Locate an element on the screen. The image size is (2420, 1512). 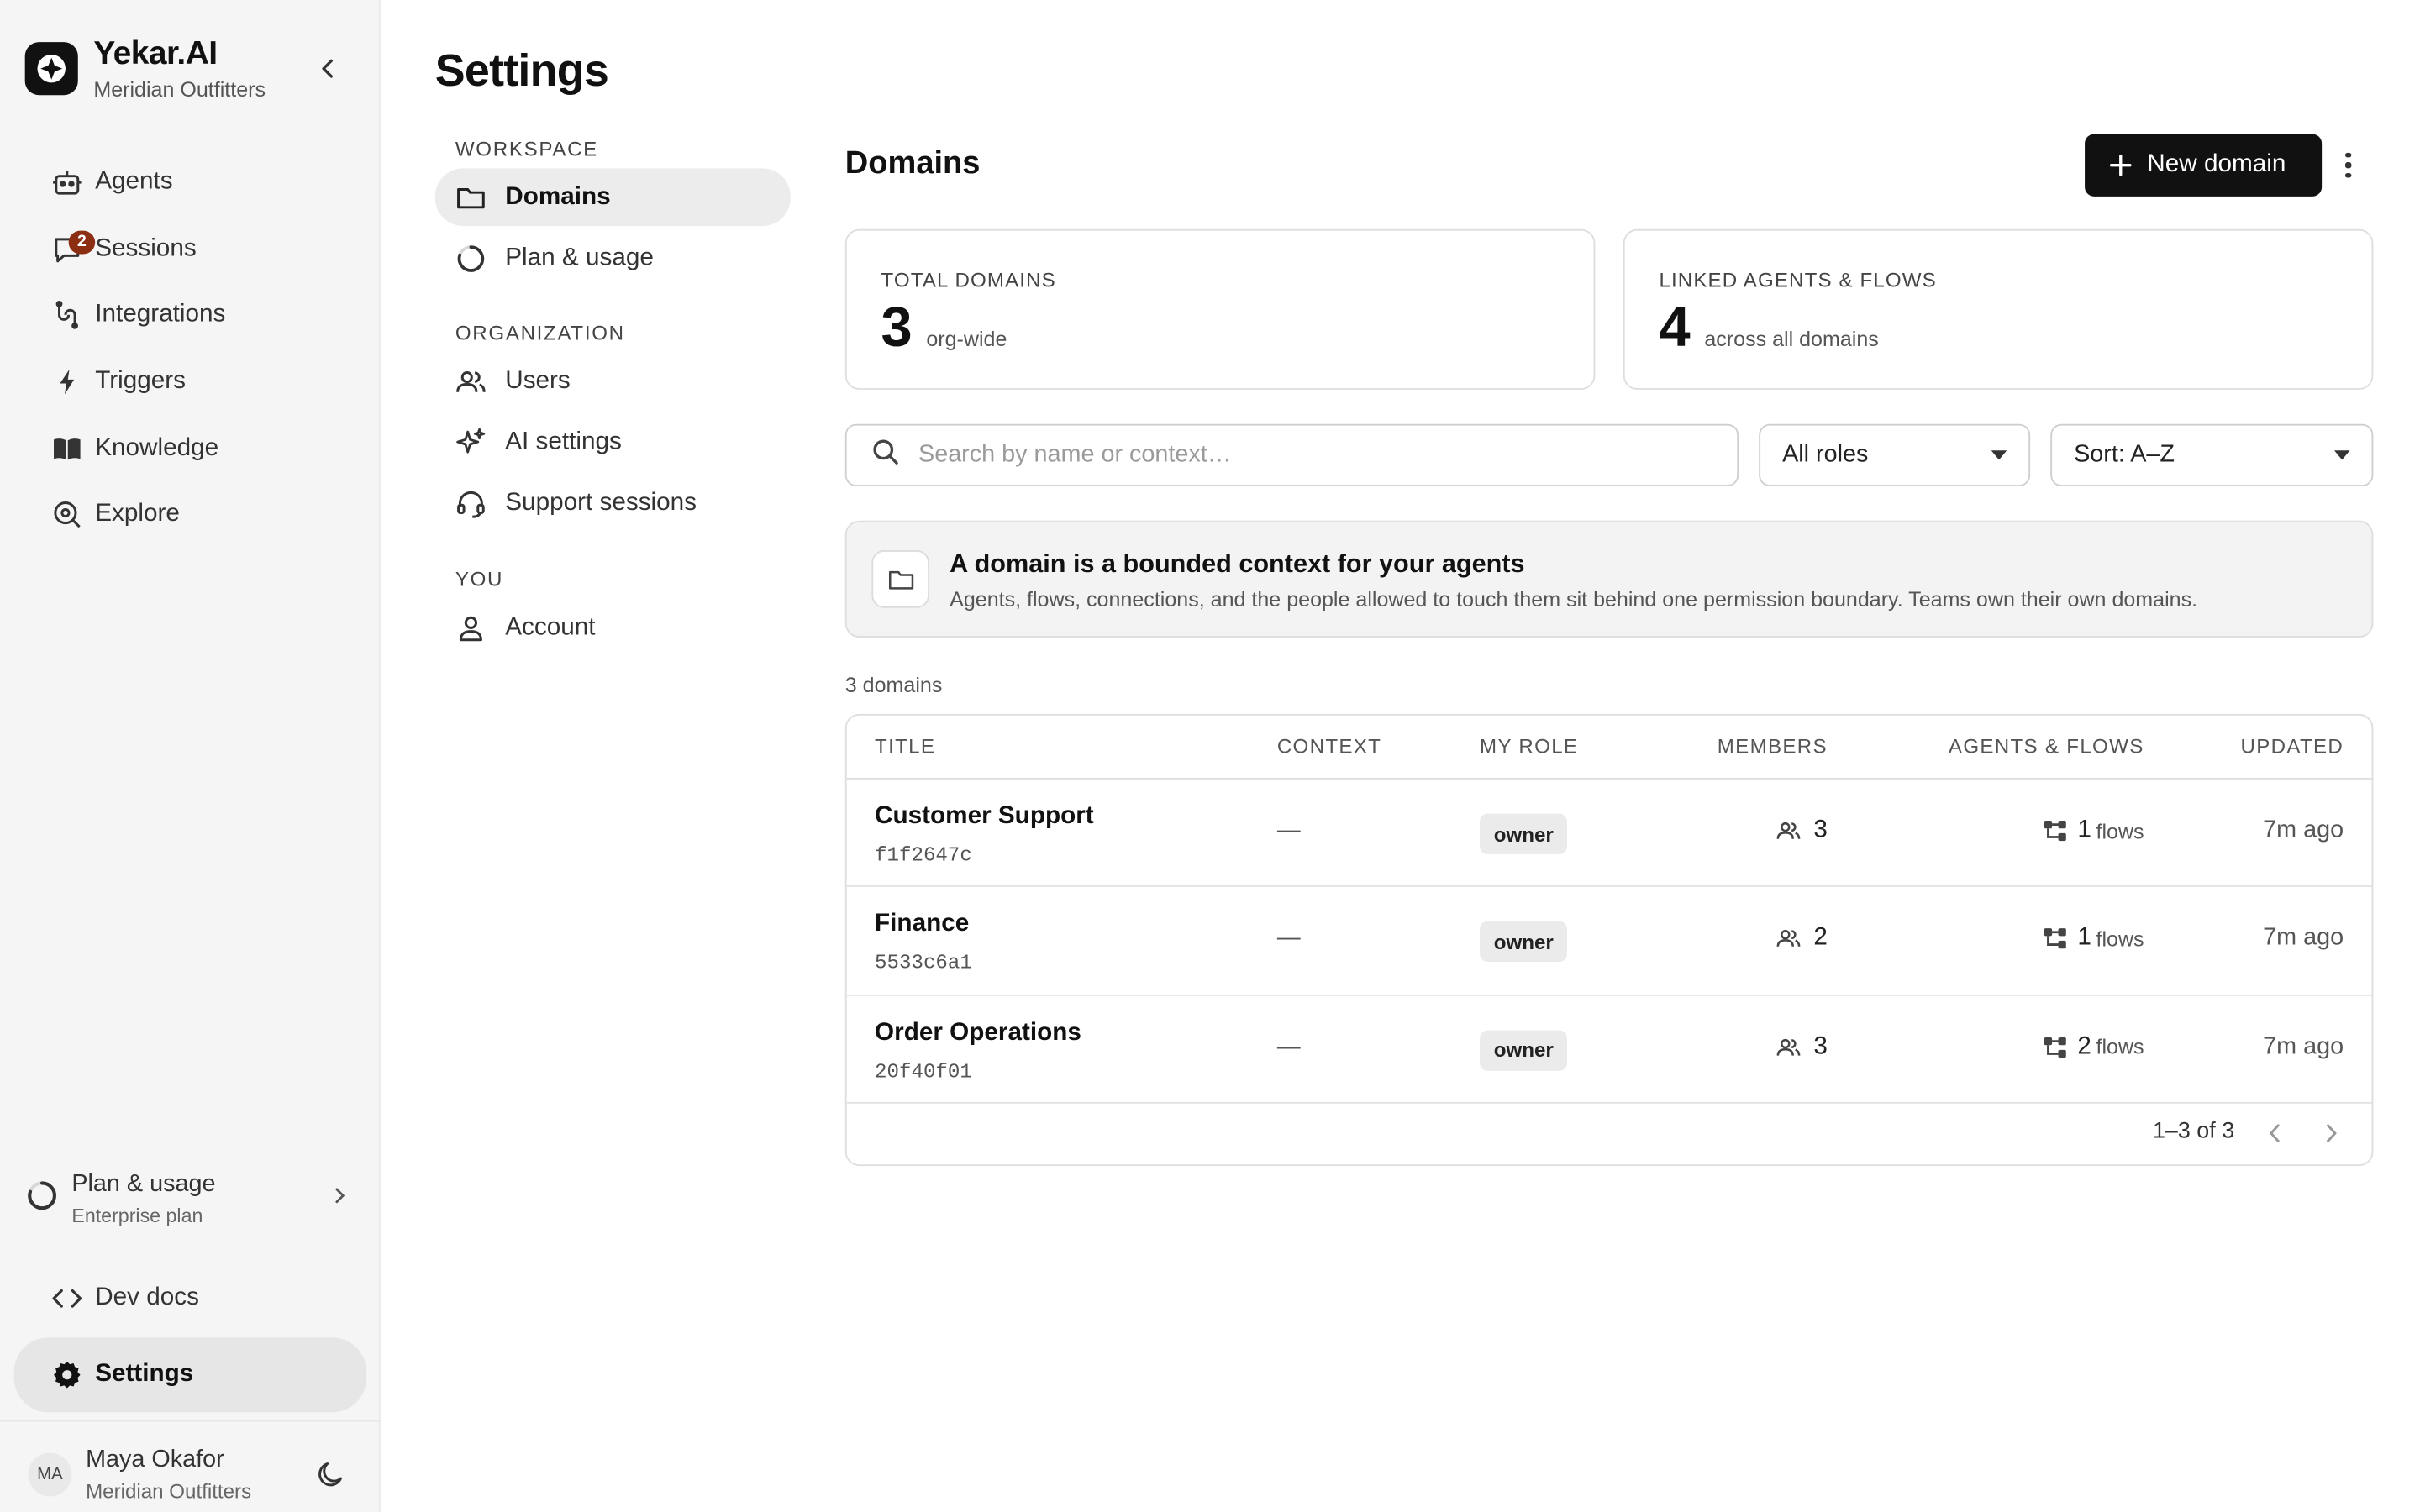
users-icon is located at coordinates (1789, 1046).